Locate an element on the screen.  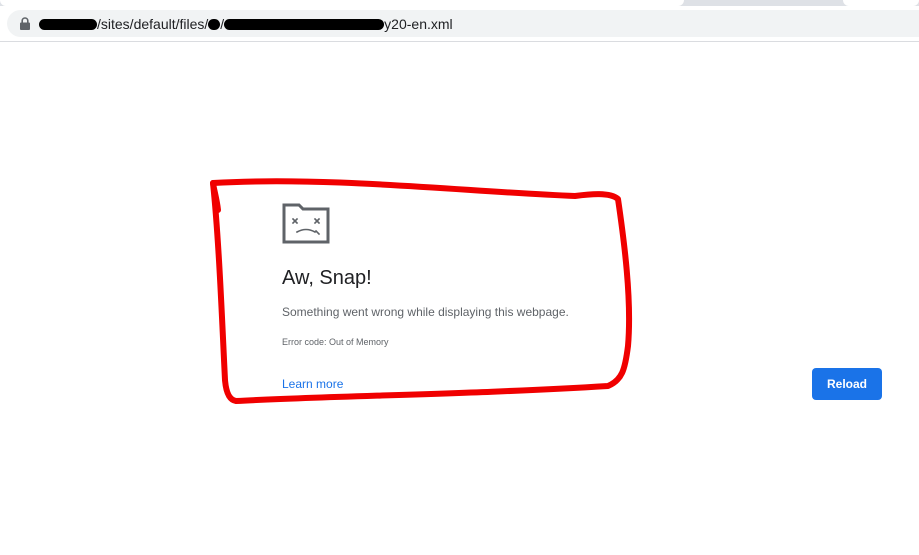
error-code: Error code: Out of Memory is located at coordinates (335, 342).